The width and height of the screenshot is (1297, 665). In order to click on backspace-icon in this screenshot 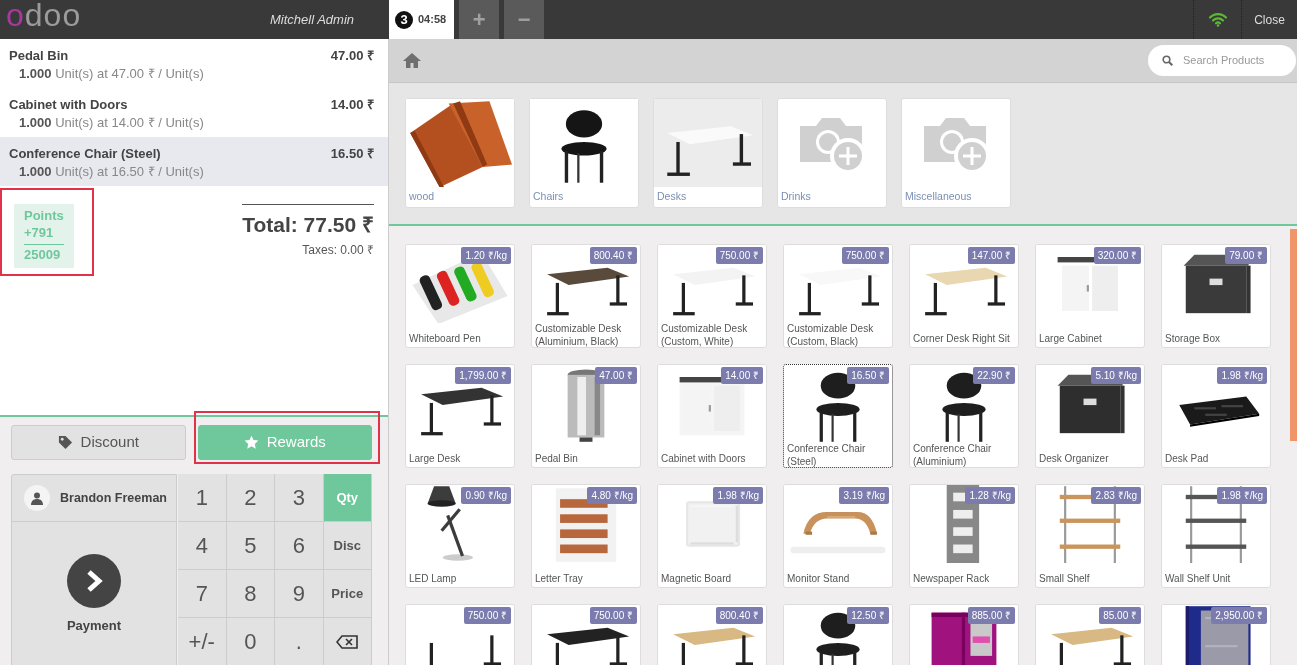, I will do `click(347, 641)`.